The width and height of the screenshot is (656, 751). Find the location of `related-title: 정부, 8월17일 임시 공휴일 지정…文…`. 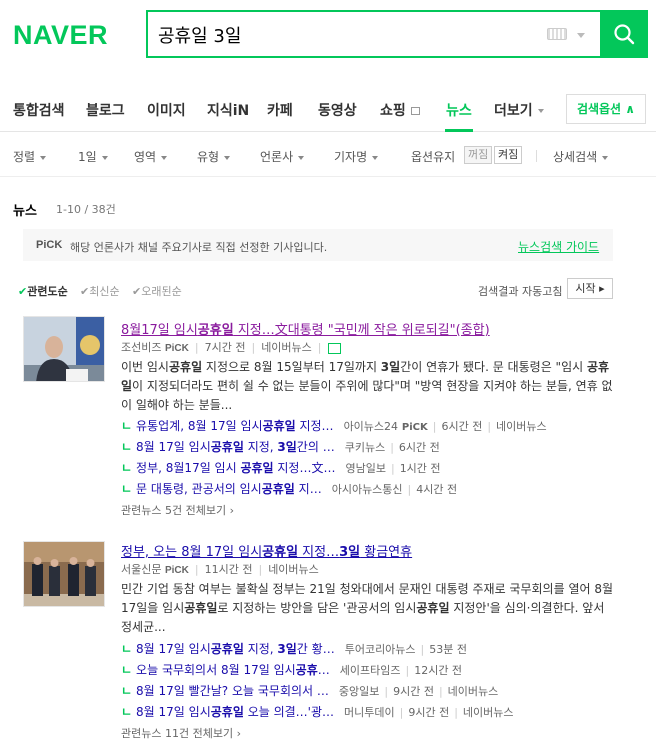

related-title: 정부, 8월17일 임시 공휴일 지정…文… is located at coordinates (235, 468).